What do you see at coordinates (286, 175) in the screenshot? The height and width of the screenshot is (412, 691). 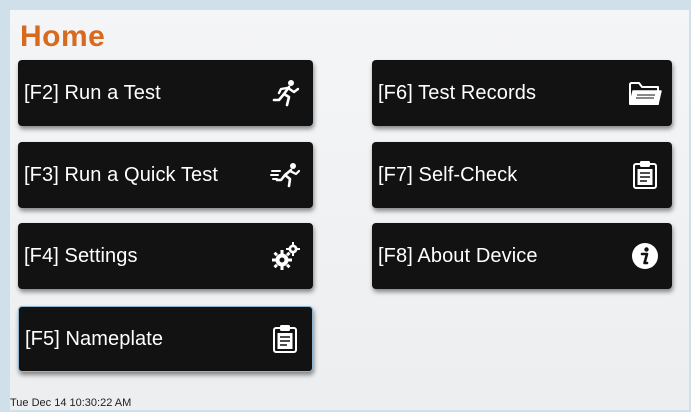 I see `sprinting-person-icon` at bounding box center [286, 175].